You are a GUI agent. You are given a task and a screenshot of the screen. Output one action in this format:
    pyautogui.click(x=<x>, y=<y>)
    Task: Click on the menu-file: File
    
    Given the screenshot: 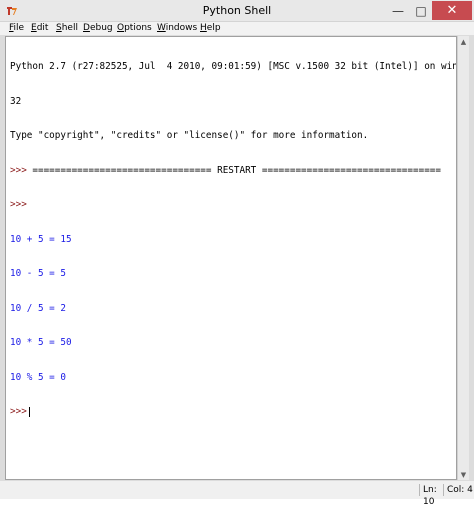 What is the action you would take?
    pyautogui.click(x=16, y=28)
    